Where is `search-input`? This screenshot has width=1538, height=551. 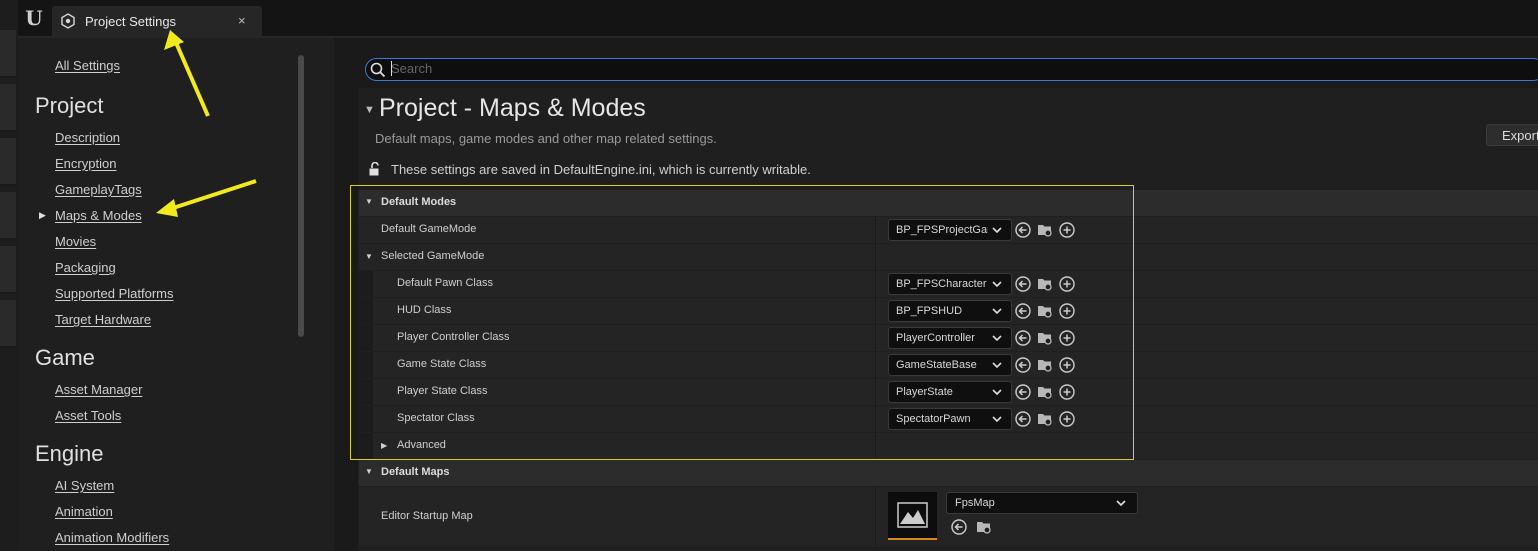
search-input is located at coordinates (951, 69).